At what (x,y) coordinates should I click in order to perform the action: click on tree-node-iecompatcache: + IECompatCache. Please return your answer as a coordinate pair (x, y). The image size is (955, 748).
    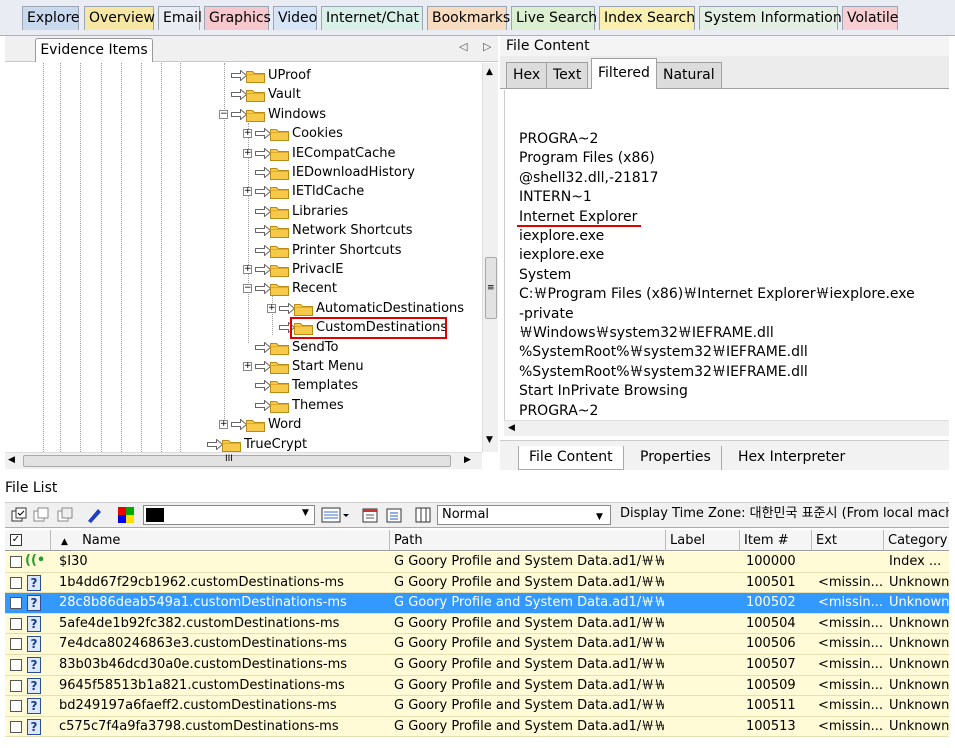
    Looking at the image, I should click on (240, 153).